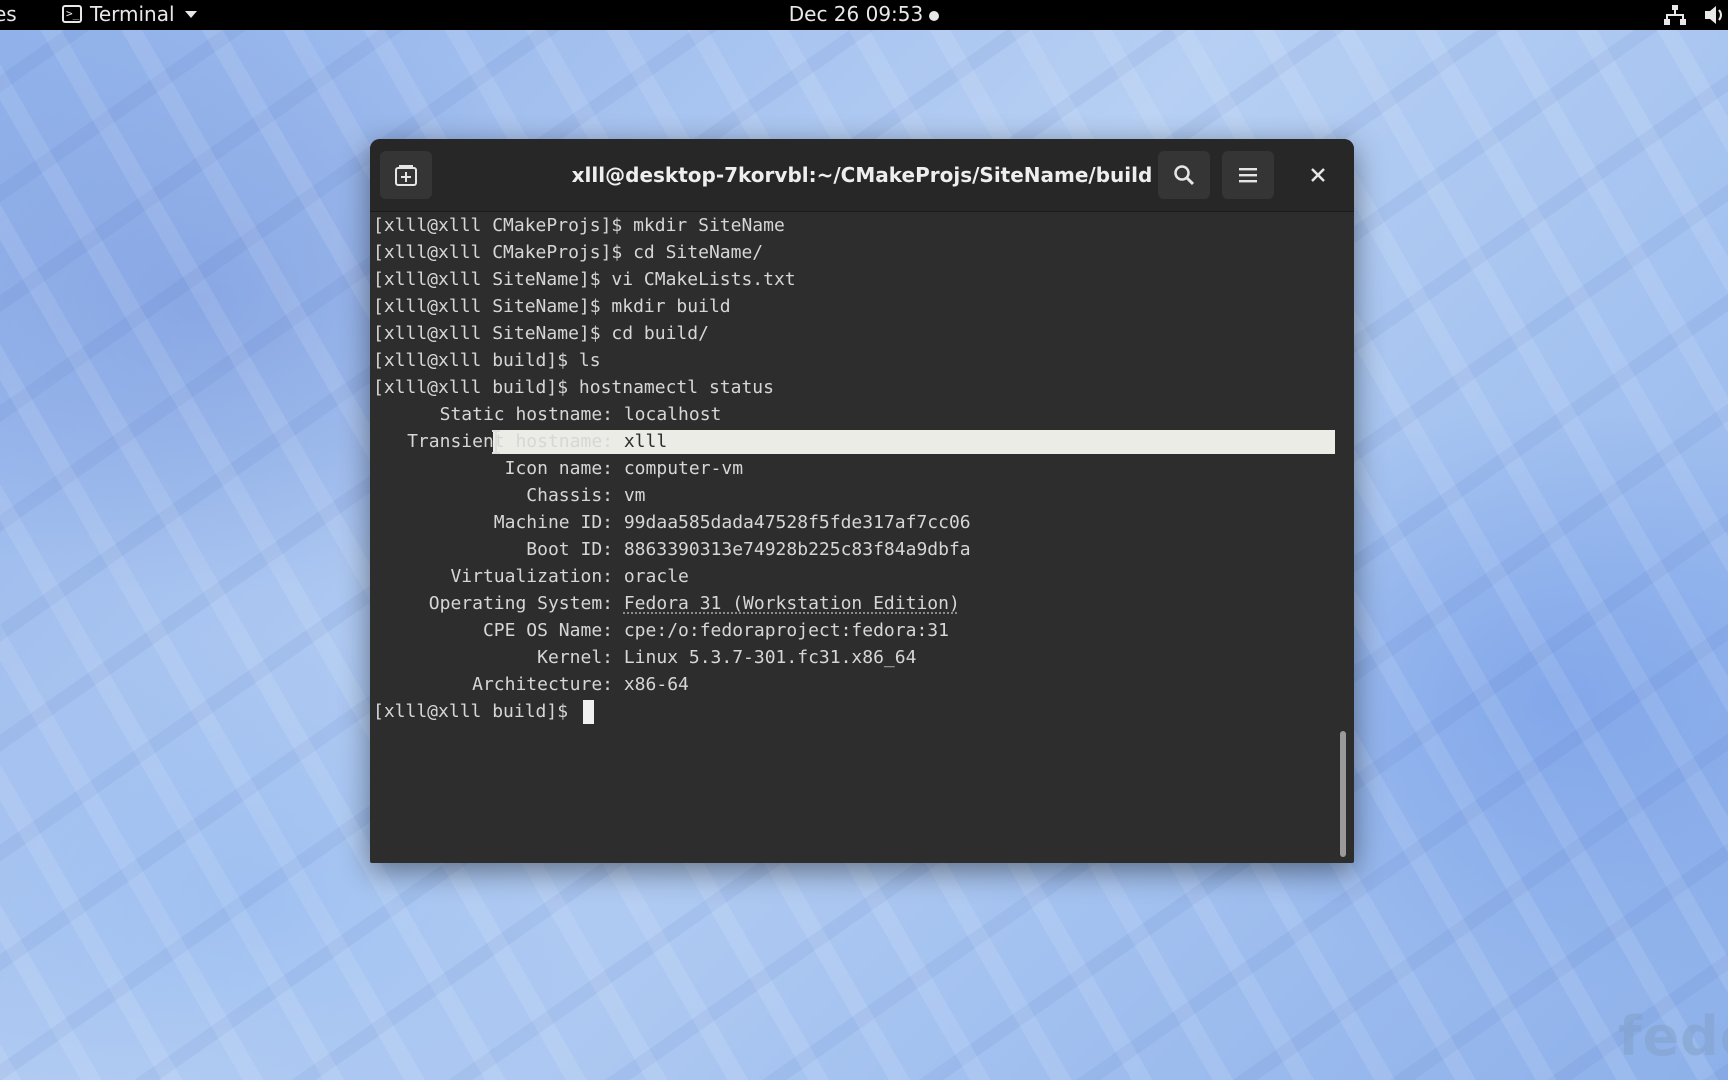 The image size is (1728, 1080). What do you see at coordinates (1343, 794) in the screenshot?
I see `scrollbar` at bounding box center [1343, 794].